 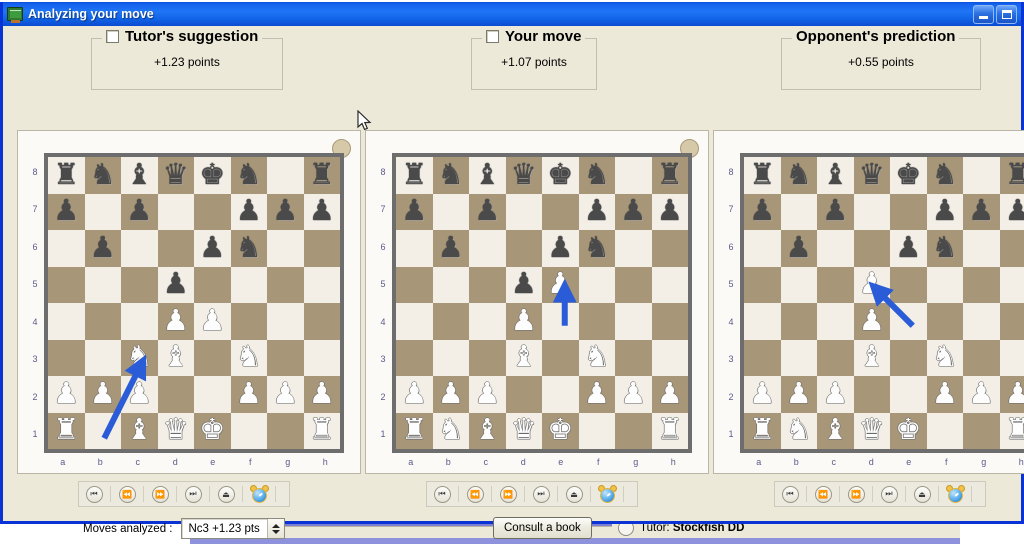 What do you see at coordinates (487, 430) in the screenshot?
I see `white-bishop-piece: ♝` at bounding box center [487, 430].